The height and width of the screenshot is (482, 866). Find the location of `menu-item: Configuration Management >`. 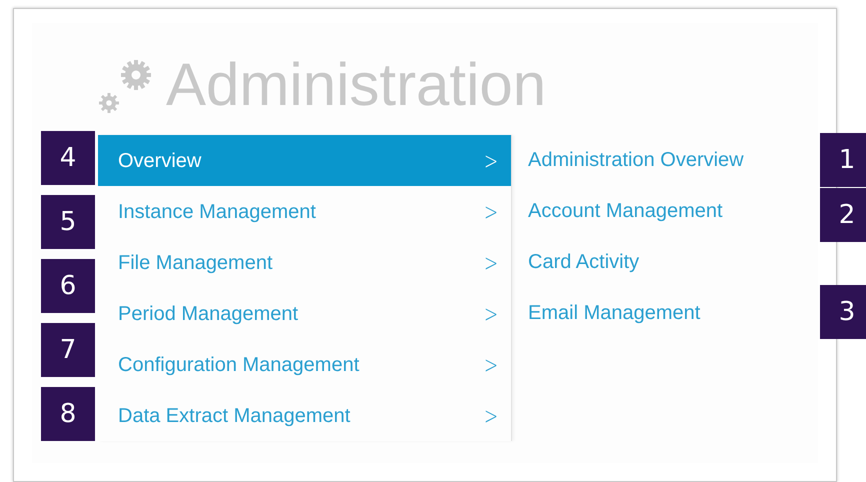

menu-item: Configuration Management > is located at coordinates (304, 364).